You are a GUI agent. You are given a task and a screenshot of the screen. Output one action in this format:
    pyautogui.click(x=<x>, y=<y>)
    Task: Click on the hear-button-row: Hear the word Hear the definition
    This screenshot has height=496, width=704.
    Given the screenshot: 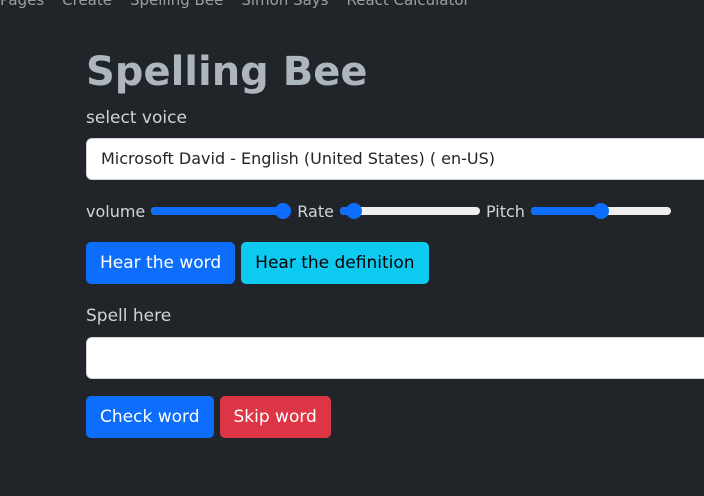 What is the action you would take?
    pyautogui.click(x=395, y=263)
    